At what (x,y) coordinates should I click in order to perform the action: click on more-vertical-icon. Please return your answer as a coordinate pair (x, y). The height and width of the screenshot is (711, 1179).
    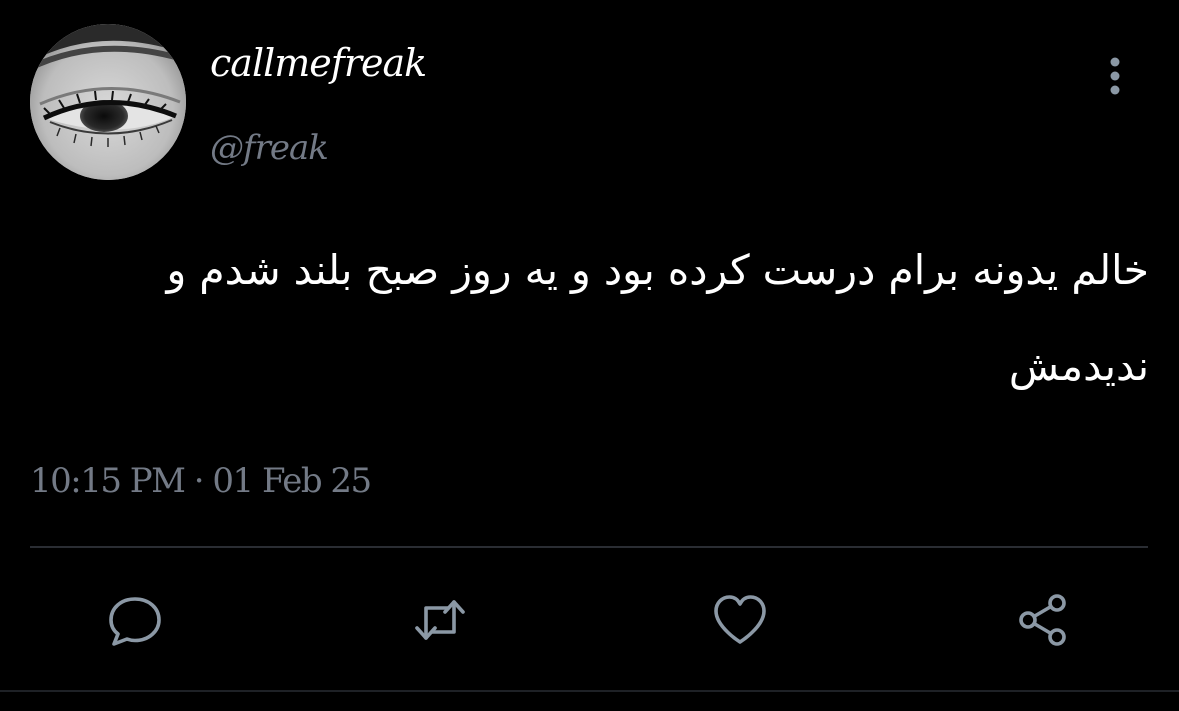
    Looking at the image, I should click on (1115, 76).